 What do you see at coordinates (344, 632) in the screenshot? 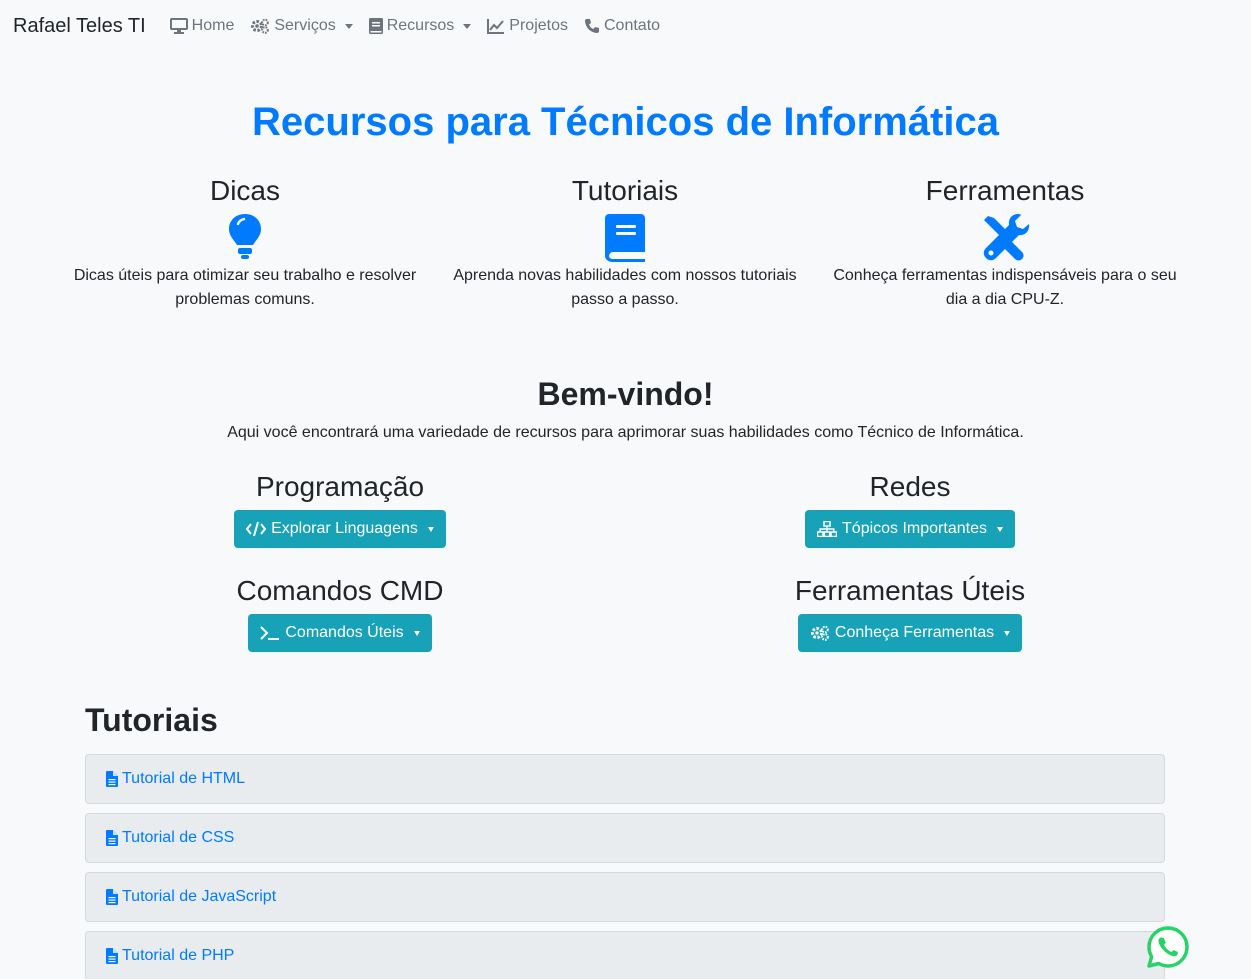
I see `button-label: Comandos Úteis` at bounding box center [344, 632].